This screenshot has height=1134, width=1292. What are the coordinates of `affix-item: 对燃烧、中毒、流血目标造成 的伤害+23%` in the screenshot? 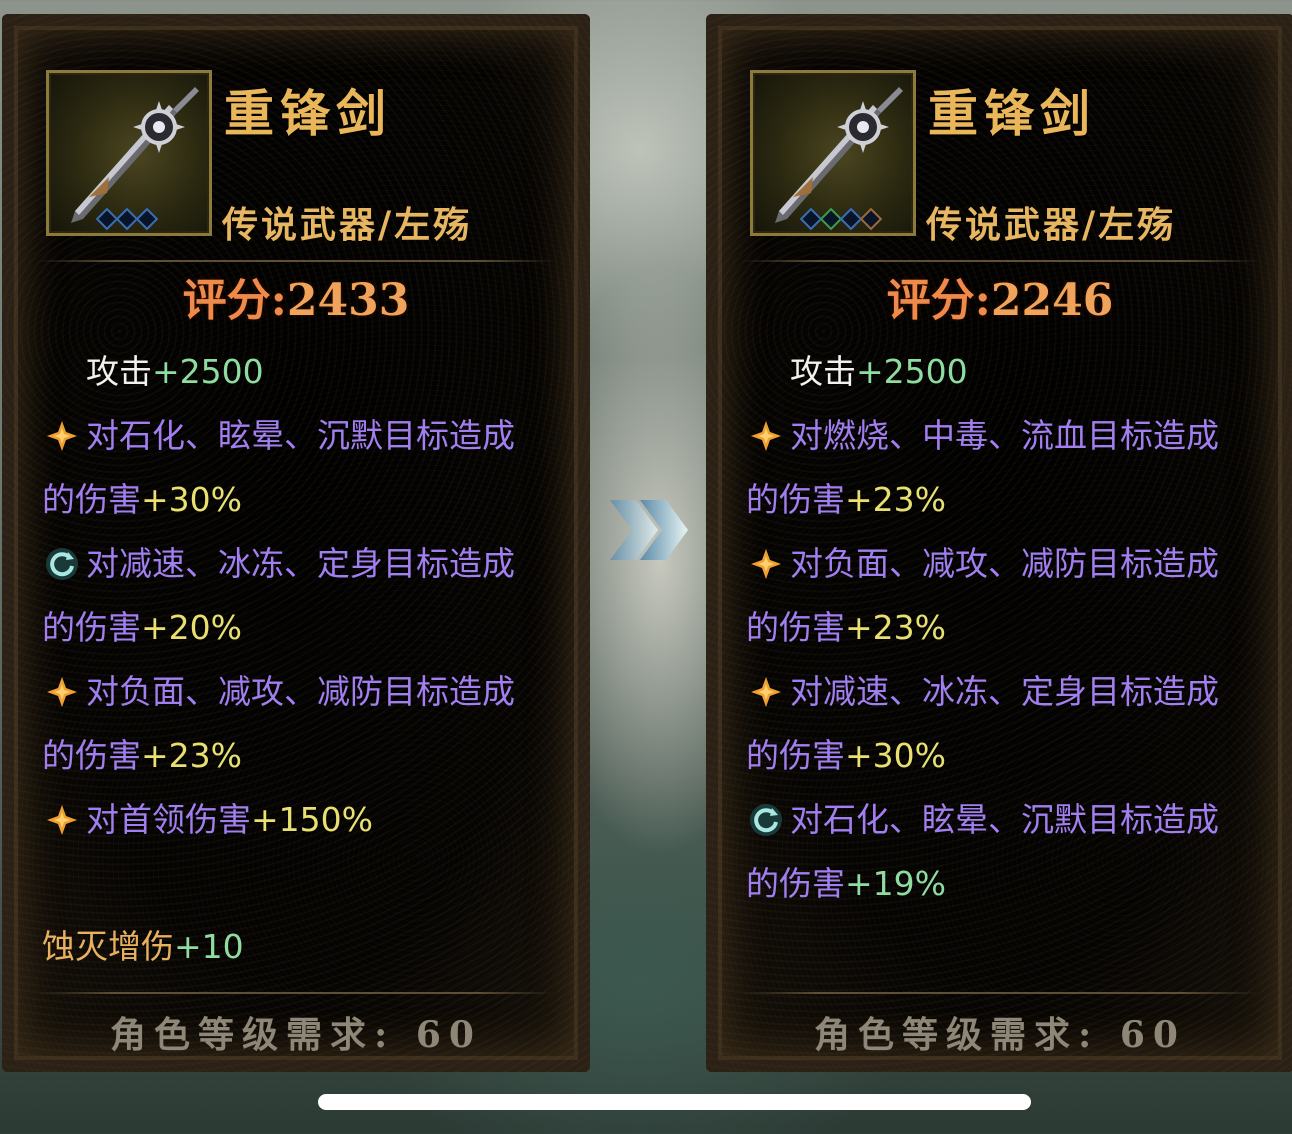 It's located at (1006, 468).